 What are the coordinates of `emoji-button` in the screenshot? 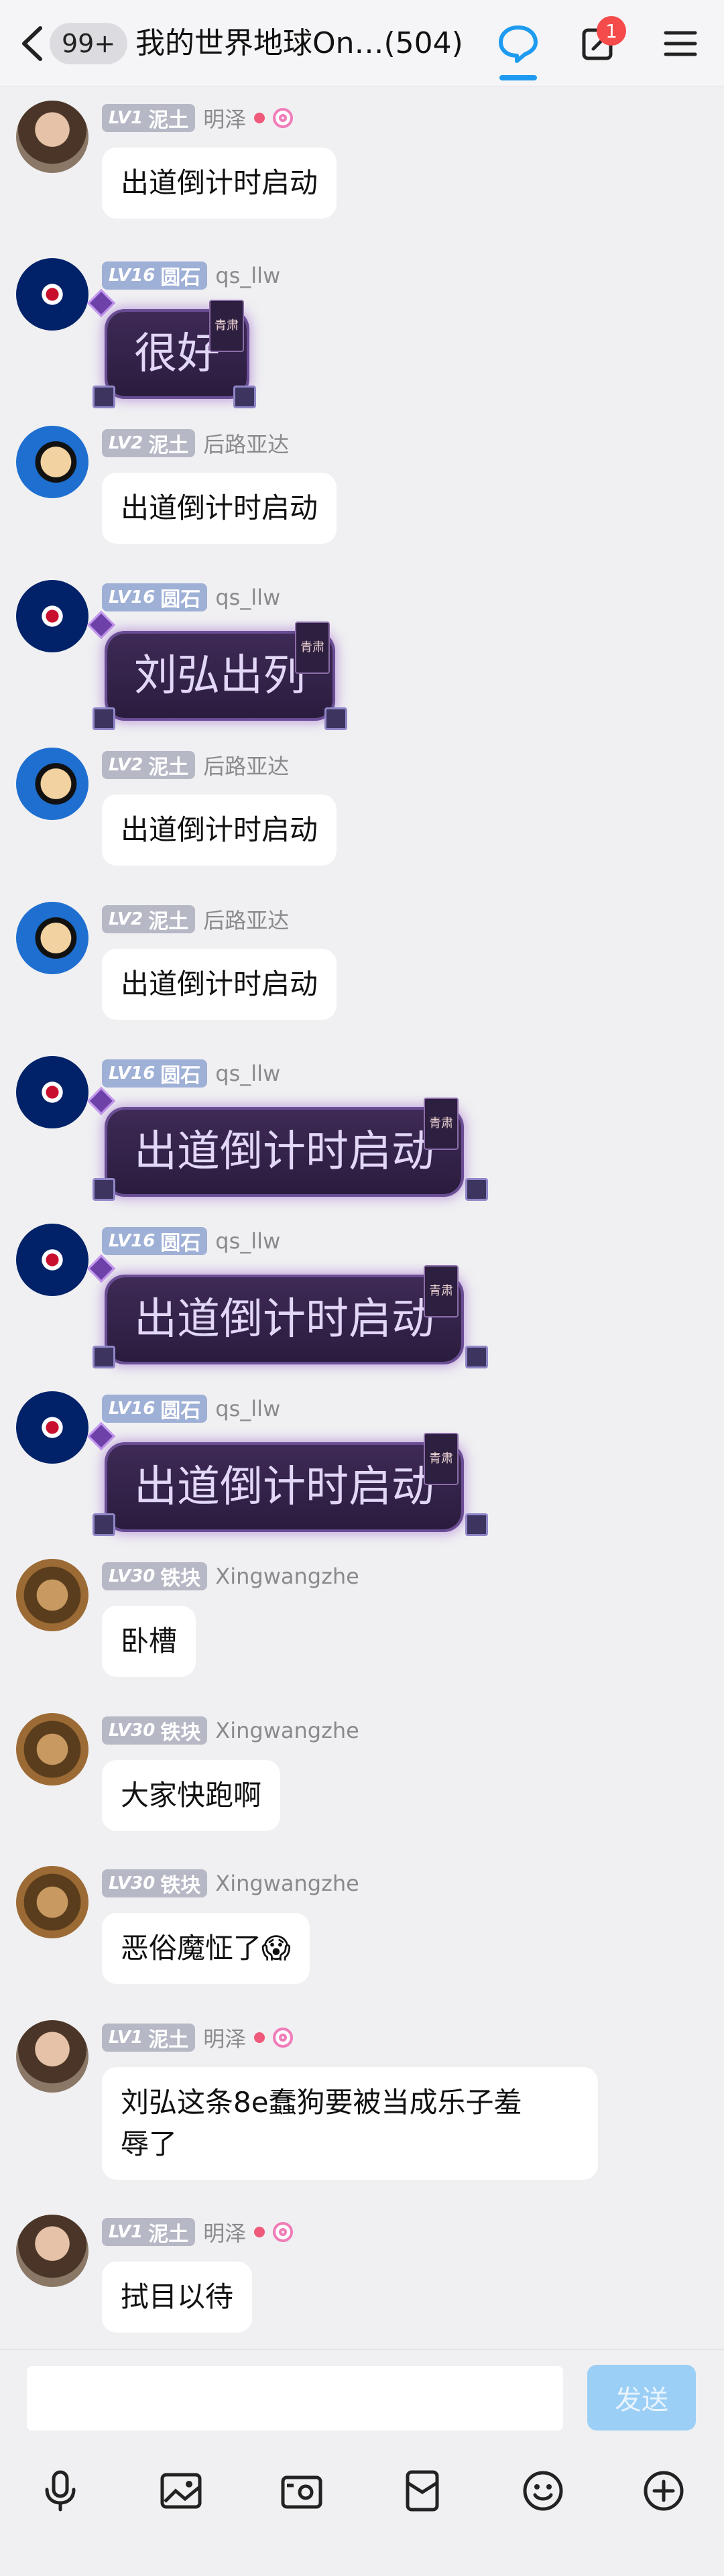 It's located at (543, 2491).